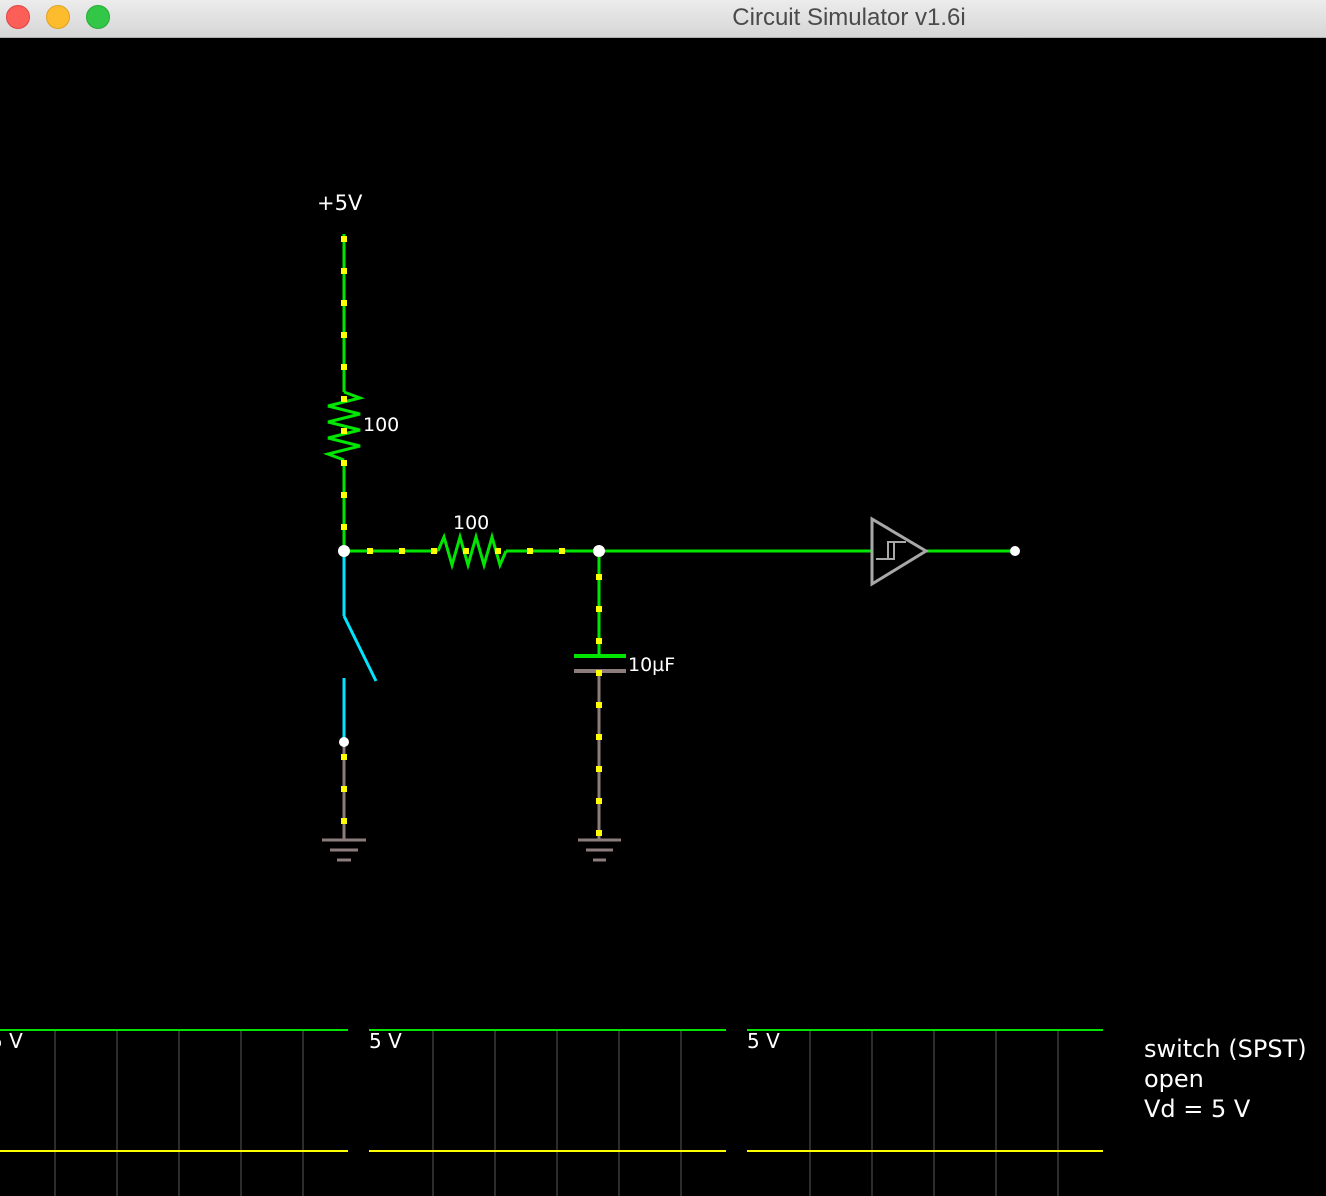  Describe the element at coordinates (899, 551) in the screenshot. I see `schmitt-trigger` at that location.